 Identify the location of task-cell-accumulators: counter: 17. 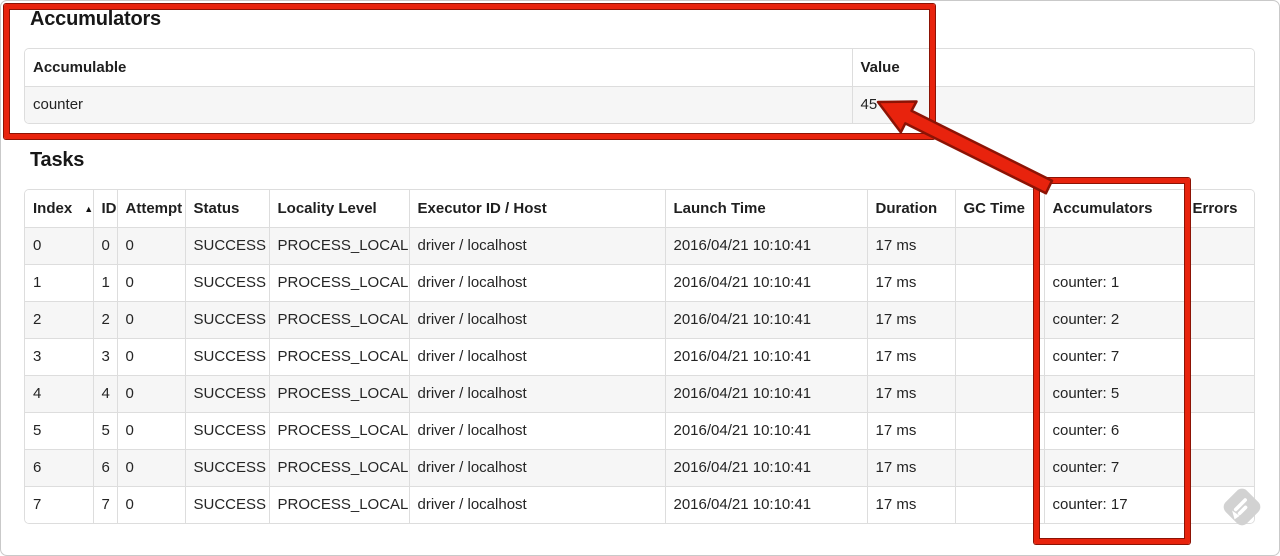
(1113, 504).